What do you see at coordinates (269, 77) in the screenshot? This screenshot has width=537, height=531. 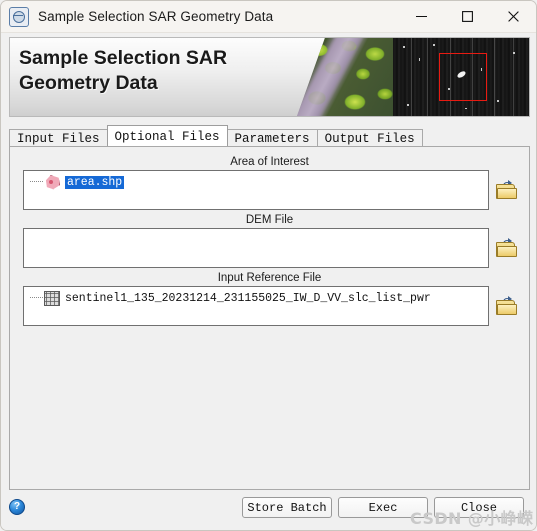 I see `header-banner: Sample Selection SAR Geometry Data` at bounding box center [269, 77].